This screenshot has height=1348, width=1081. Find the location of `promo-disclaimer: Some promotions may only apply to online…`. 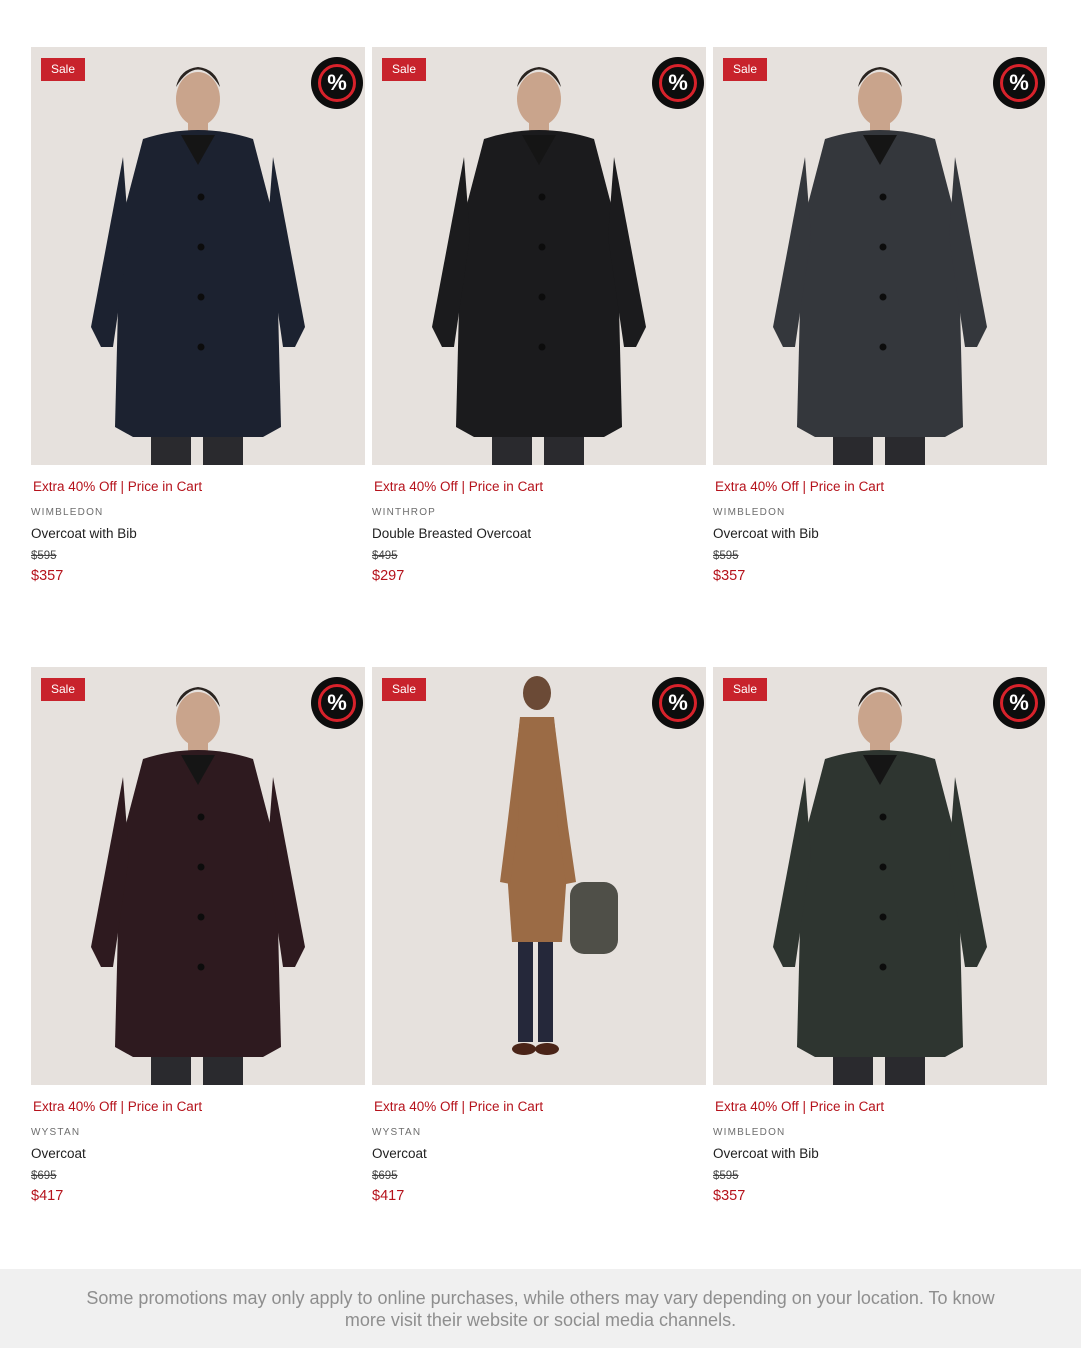

promo-disclaimer: Some promotions may only apply to online… is located at coordinates (540, 1308).